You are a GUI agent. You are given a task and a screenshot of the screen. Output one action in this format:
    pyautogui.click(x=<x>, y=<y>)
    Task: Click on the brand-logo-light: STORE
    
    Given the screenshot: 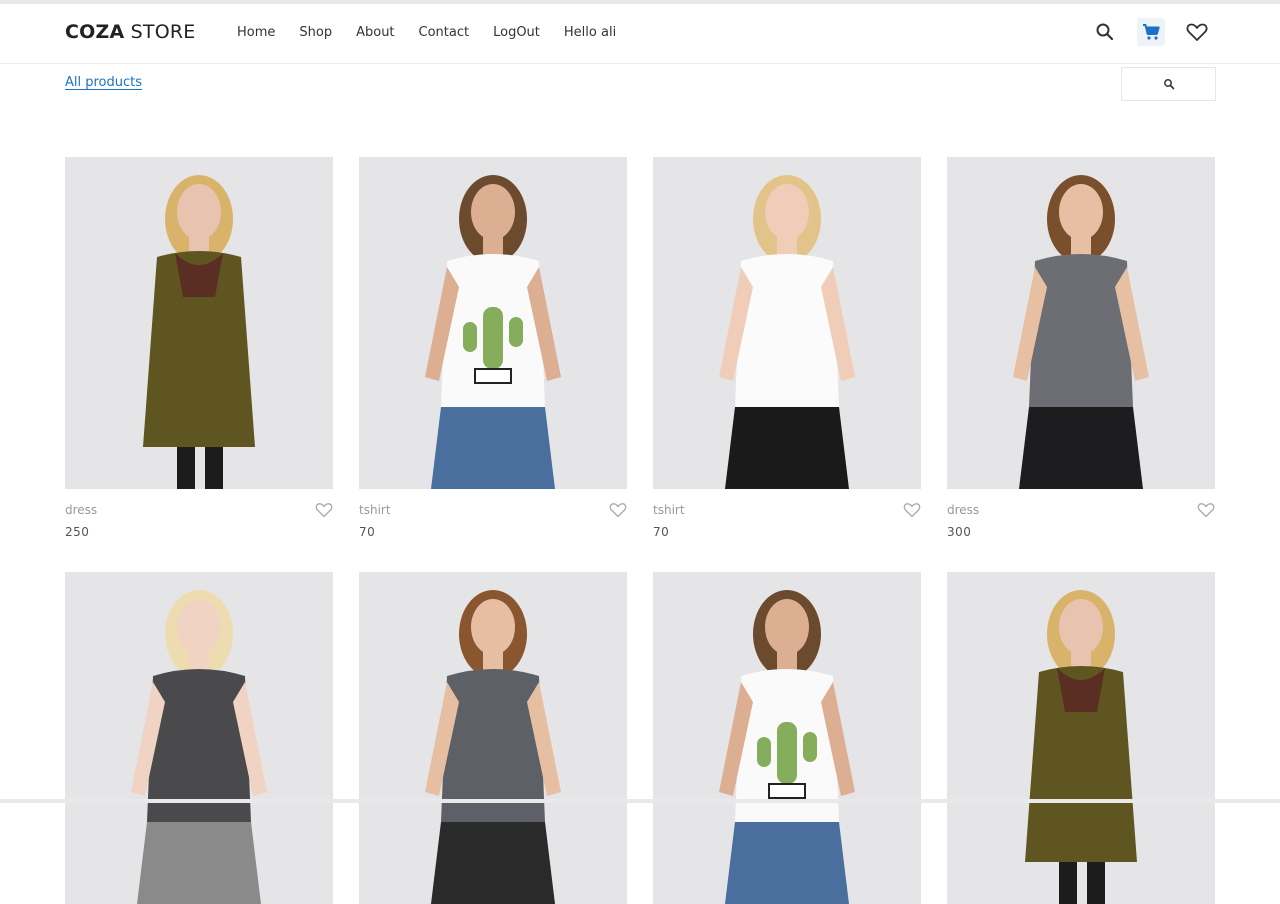 What is the action you would take?
    pyautogui.click(x=160, y=32)
    